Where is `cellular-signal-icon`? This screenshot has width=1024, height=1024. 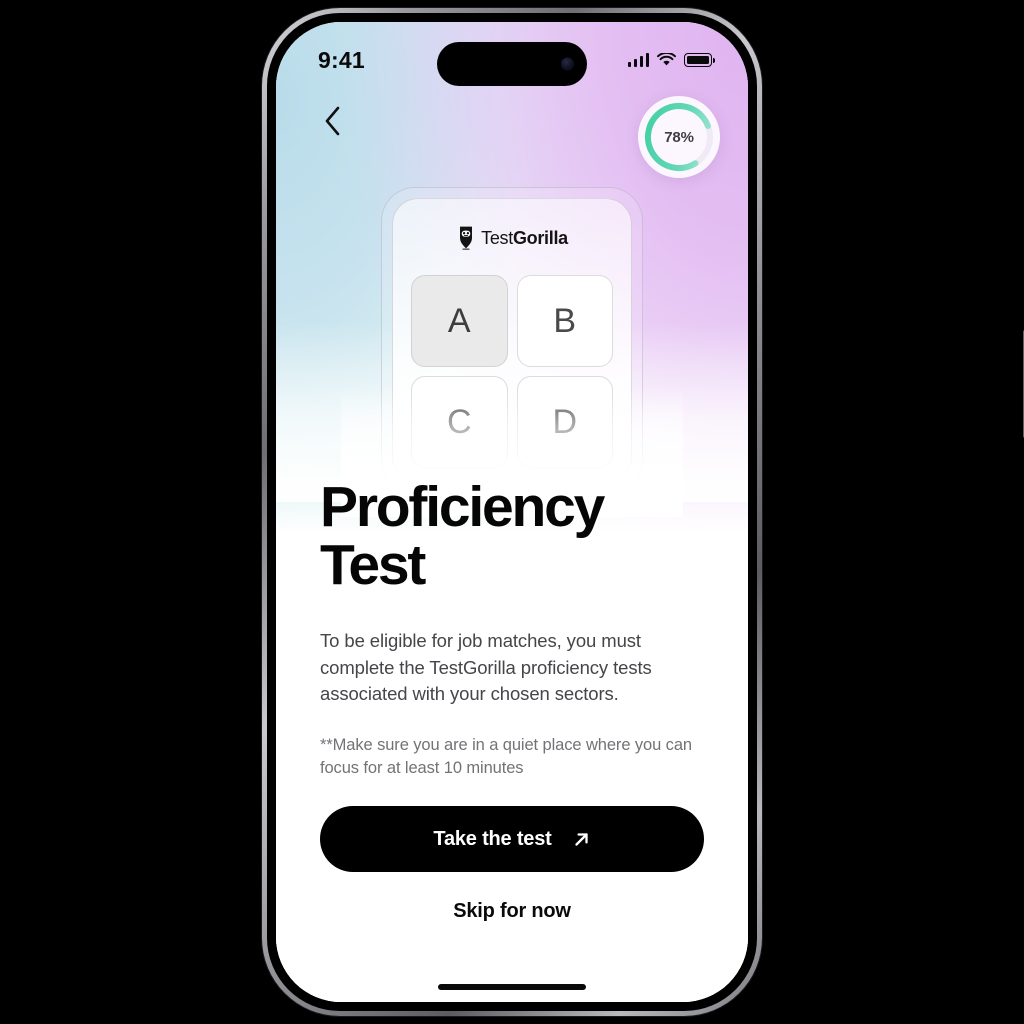
cellular-signal-icon is located at coordinates (638, 60).